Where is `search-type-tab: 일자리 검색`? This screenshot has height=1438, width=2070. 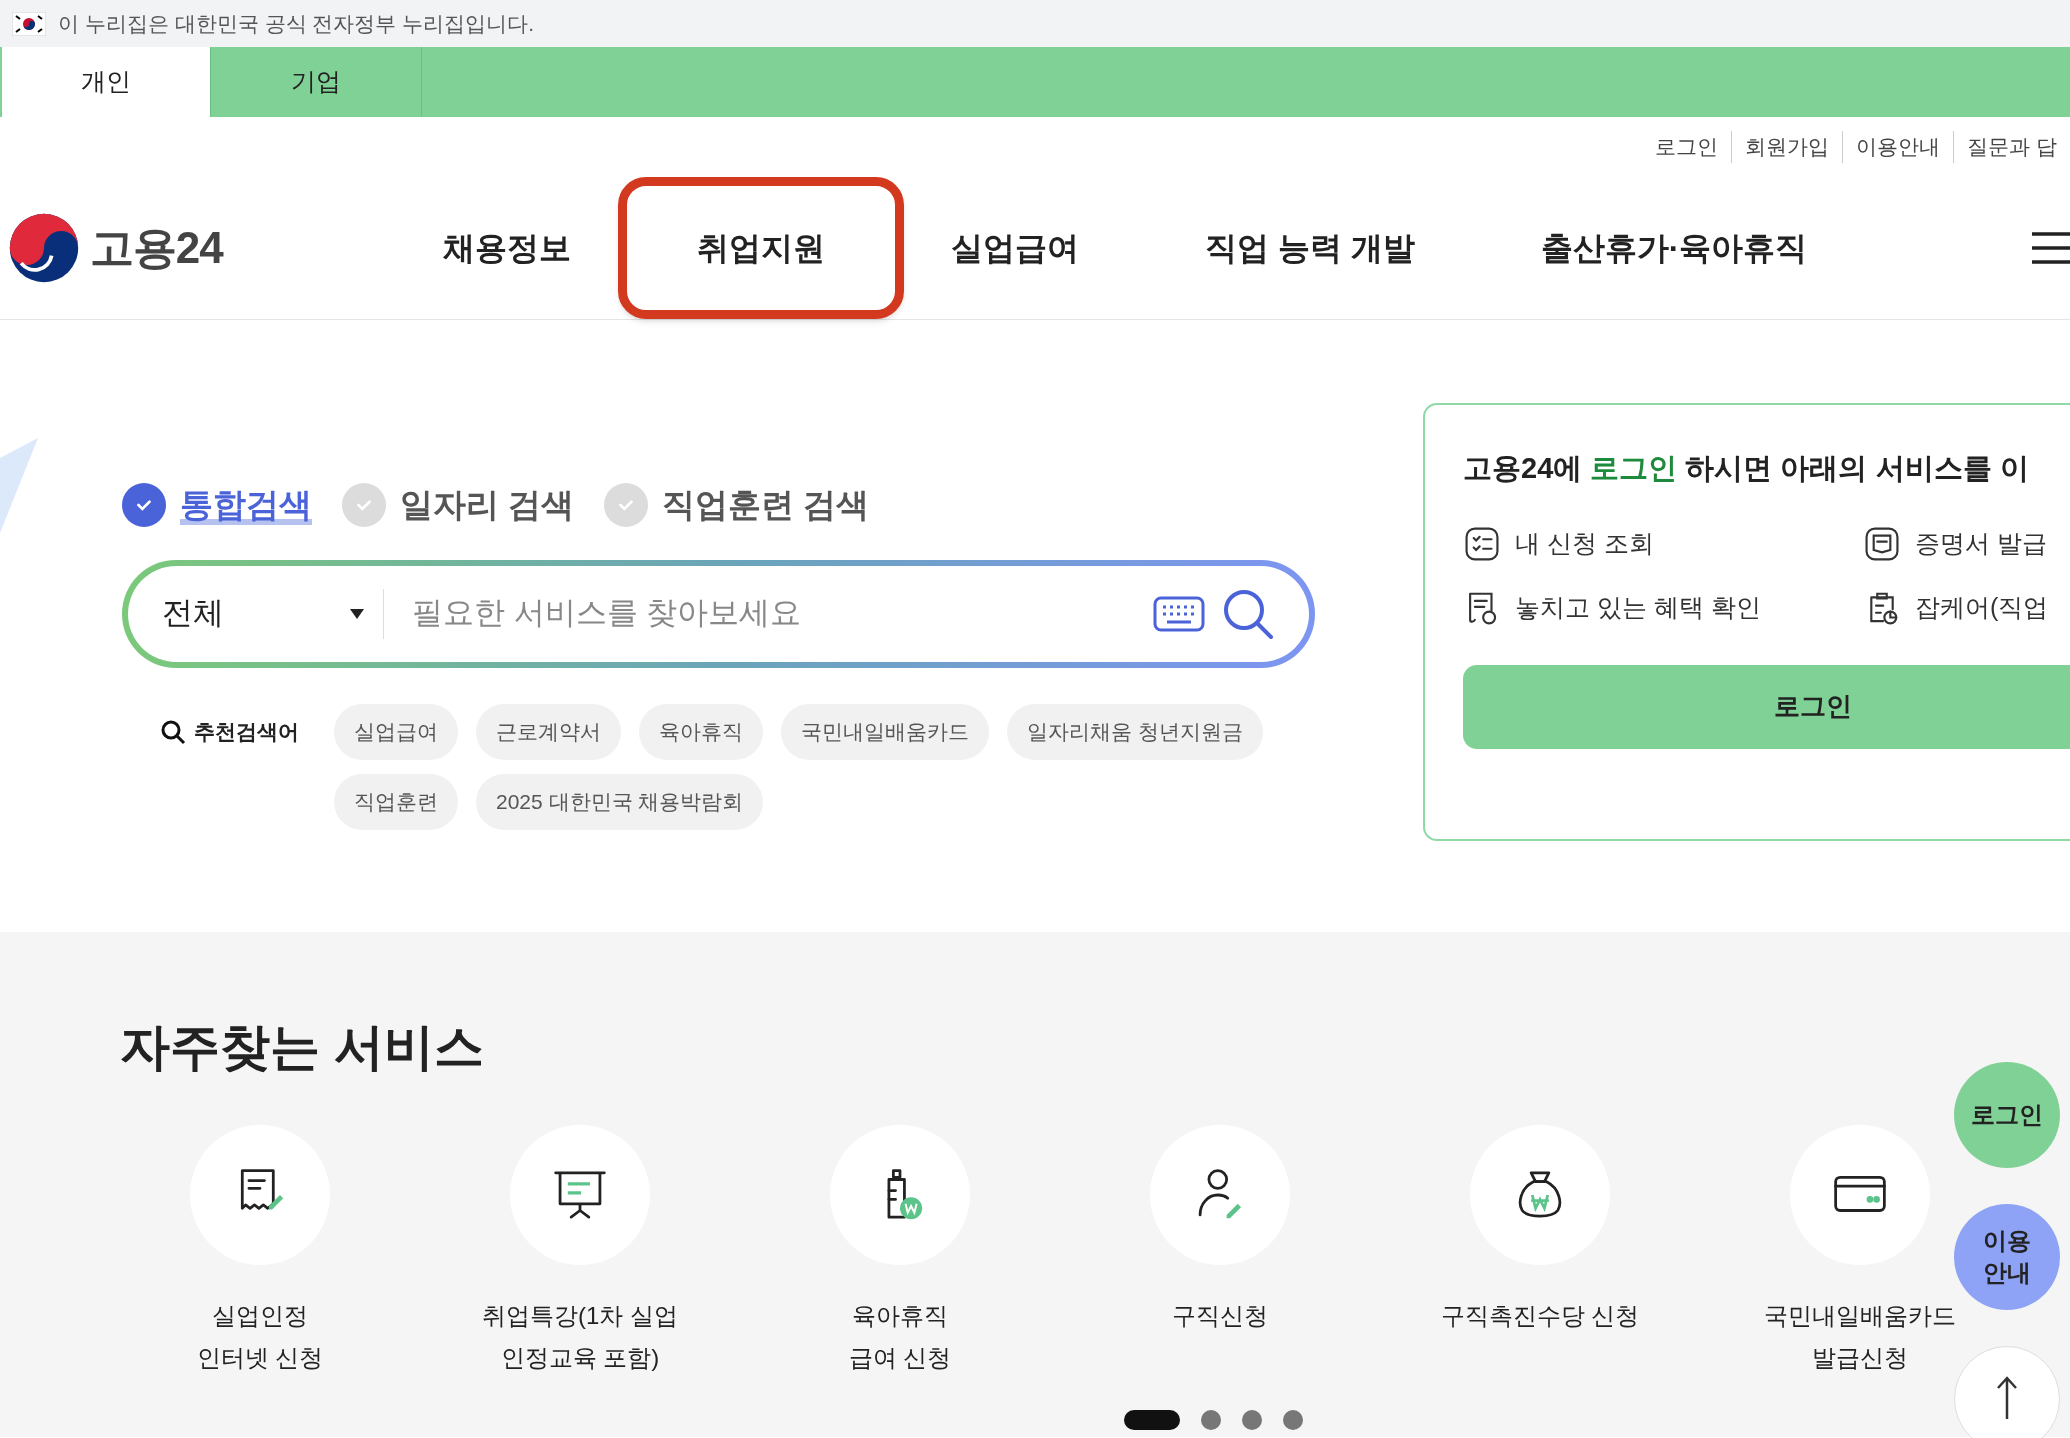
search-type-tab: 일자리 검색 is located at coordinates (487, 505).